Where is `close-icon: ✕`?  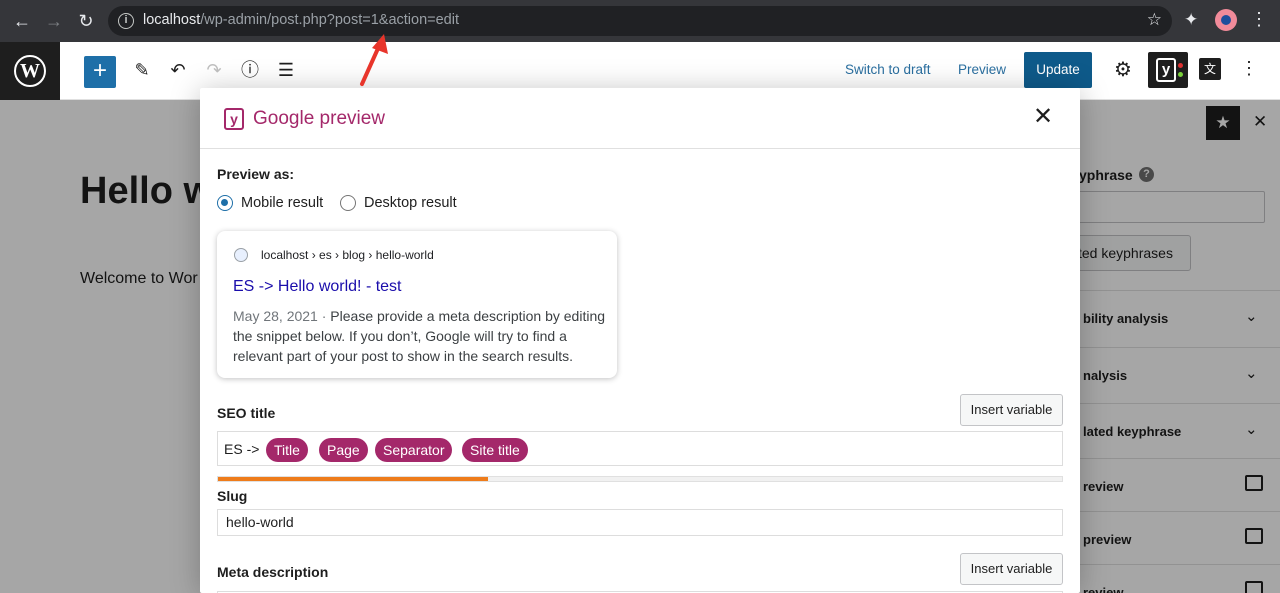
close-icon: ✕ is located at coordinates (1043, 117).